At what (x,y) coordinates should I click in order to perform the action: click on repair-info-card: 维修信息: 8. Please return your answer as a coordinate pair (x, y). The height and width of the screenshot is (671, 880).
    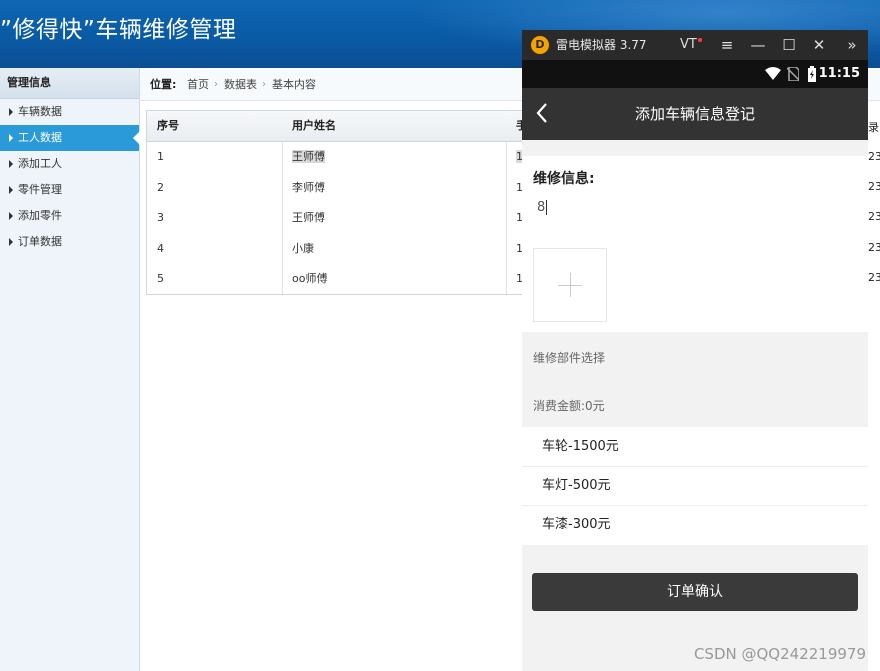
    Looking at the image, I should click on (695, 244).